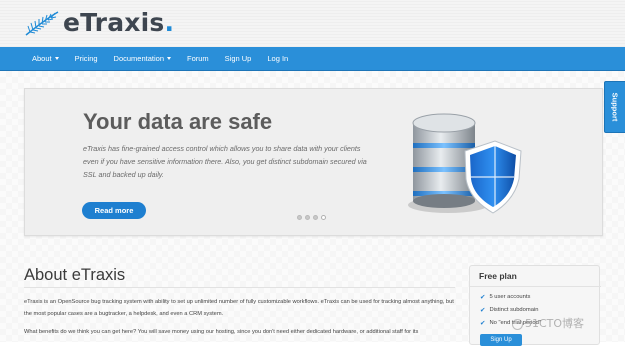 The width and height of the screenshot is (625, 346). I want to click on support-tab-label: Support, so click(615, 107).